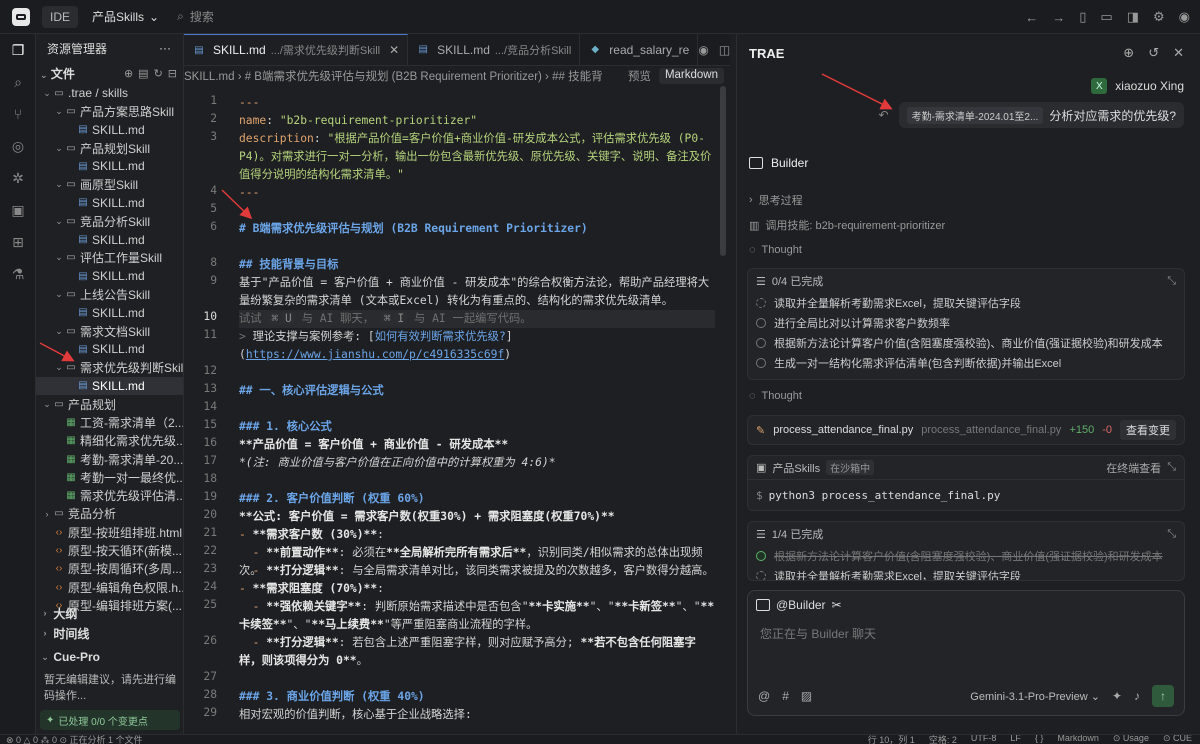  I want to click on sparkle-icon: ✦, so click(1117, 696).